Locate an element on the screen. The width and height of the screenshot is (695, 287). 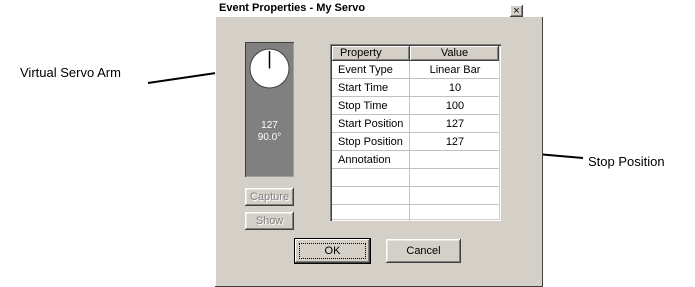
dialog-title: Event Properties - My Servo is located at coordinates (292, 8).